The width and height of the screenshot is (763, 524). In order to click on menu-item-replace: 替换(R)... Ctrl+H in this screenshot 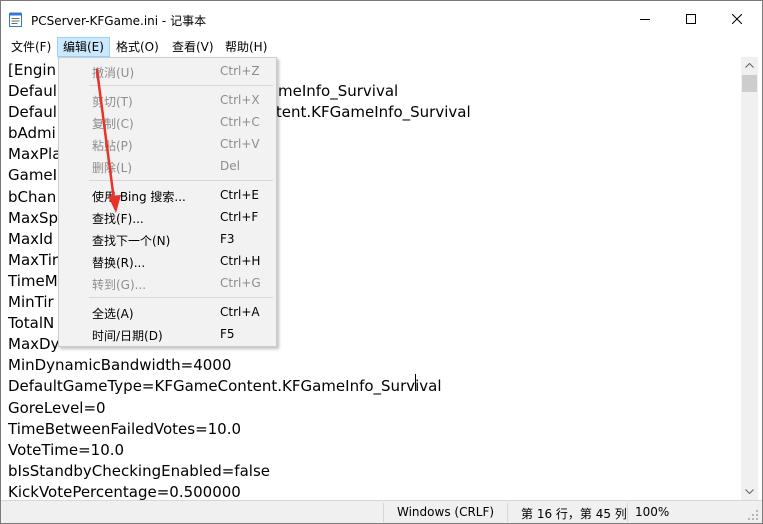, I will do `click(167, 261)`.